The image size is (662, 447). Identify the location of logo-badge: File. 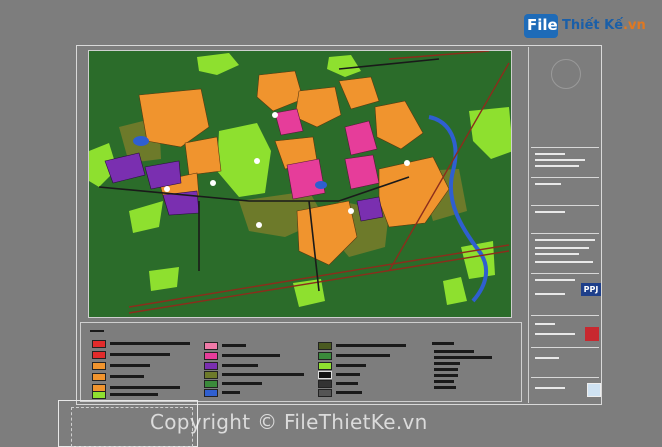
(541, 26).